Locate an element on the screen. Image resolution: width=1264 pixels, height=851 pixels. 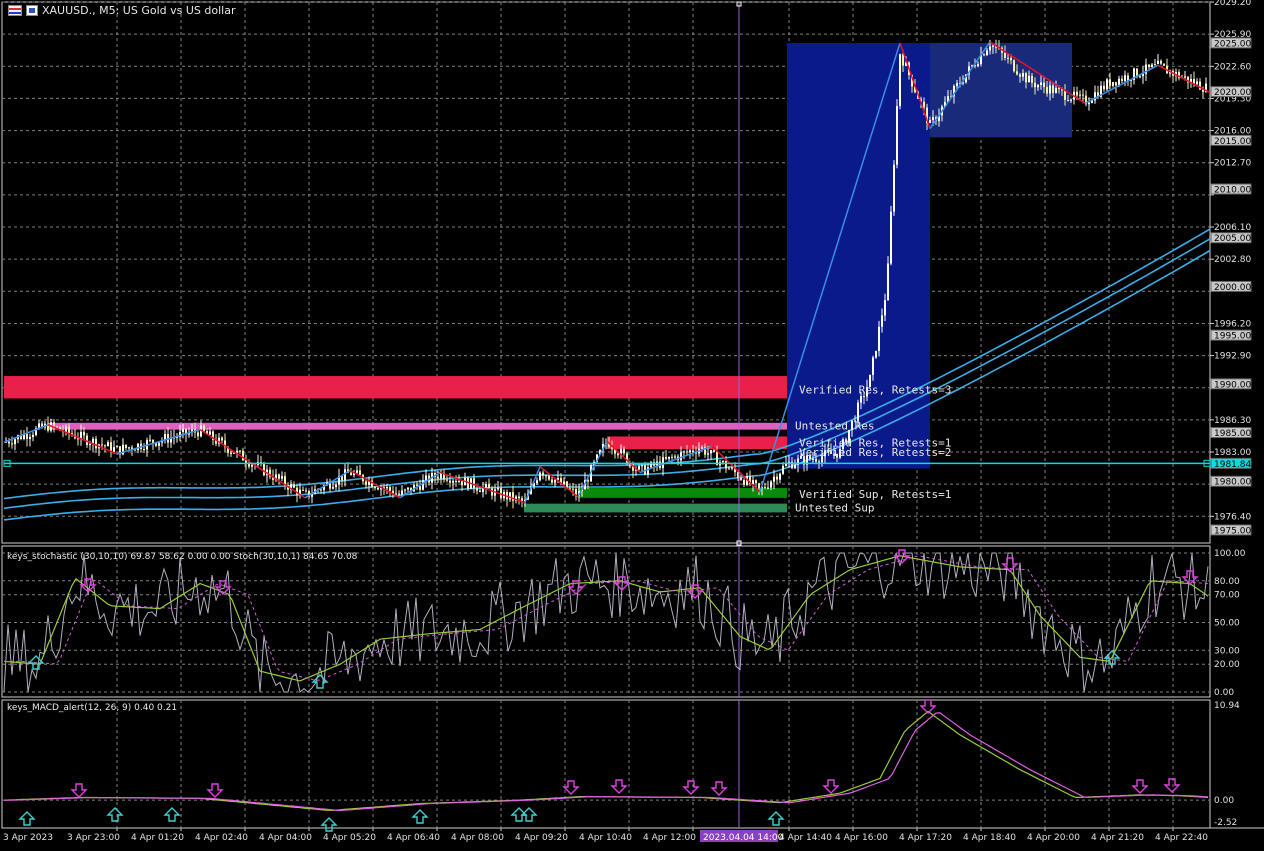
stoch-tick-label: 0.00 is located at coordinates (1224, 693).